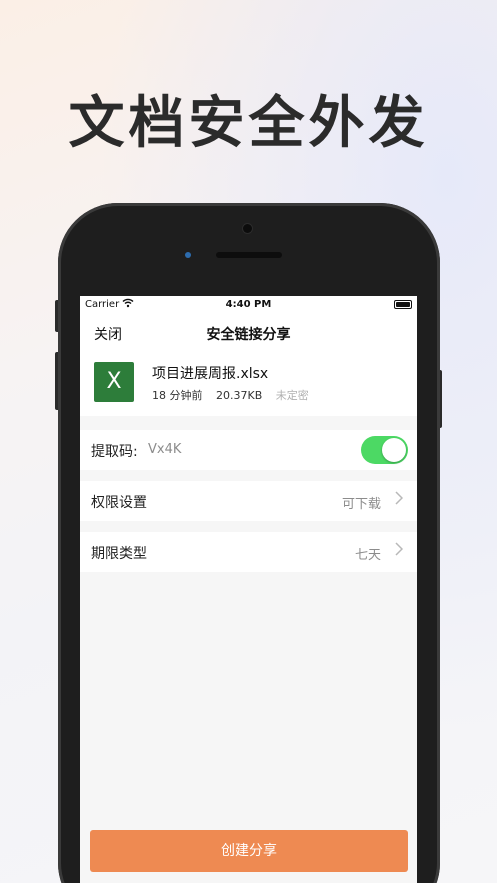 The height and width of the screenshot is (883, 497). What do you see at coordinates (165, 449) in the screenshot?
I see `extract-code-value: Vx4K` at bounding box center [165, 449].